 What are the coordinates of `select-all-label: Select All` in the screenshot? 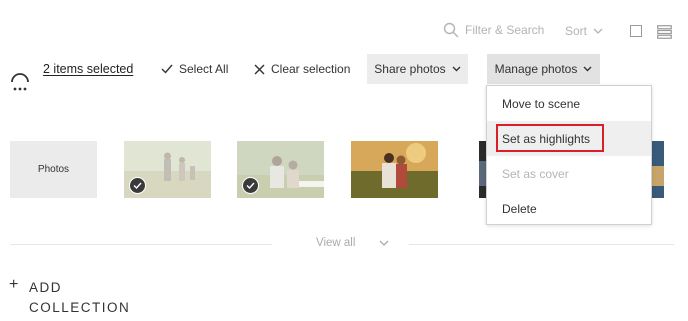 It's located at (204, 69).